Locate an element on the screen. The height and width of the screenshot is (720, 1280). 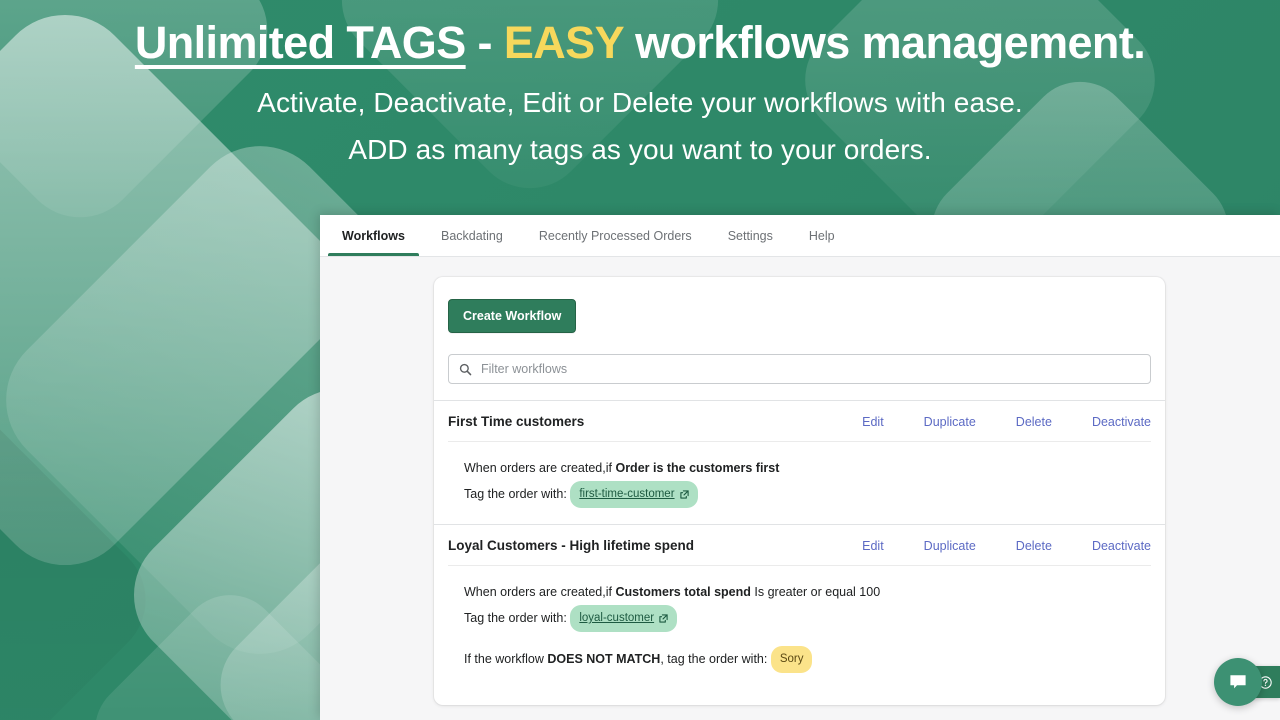
workflow-tag-line: Tag the order with: loyal-customer is located at coordinates (807, 618).